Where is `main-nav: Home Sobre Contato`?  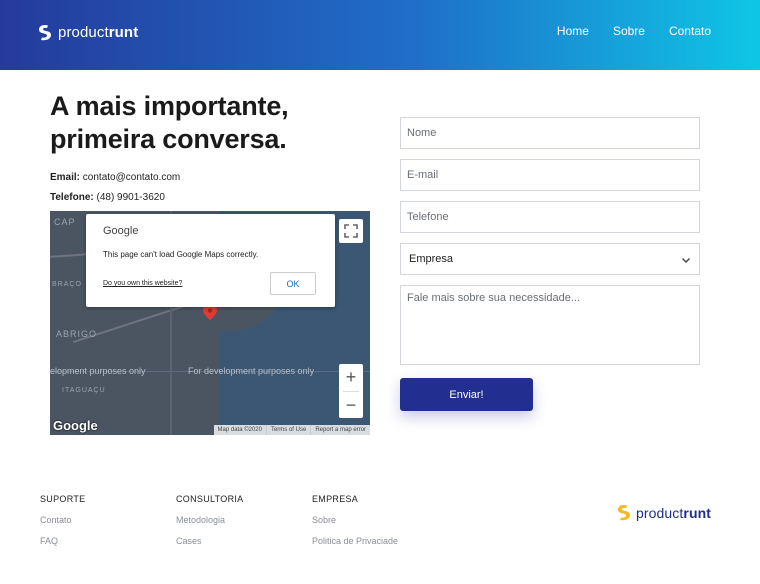 main-nav: Home Sobre Contato is located at coordinates (634, 31).